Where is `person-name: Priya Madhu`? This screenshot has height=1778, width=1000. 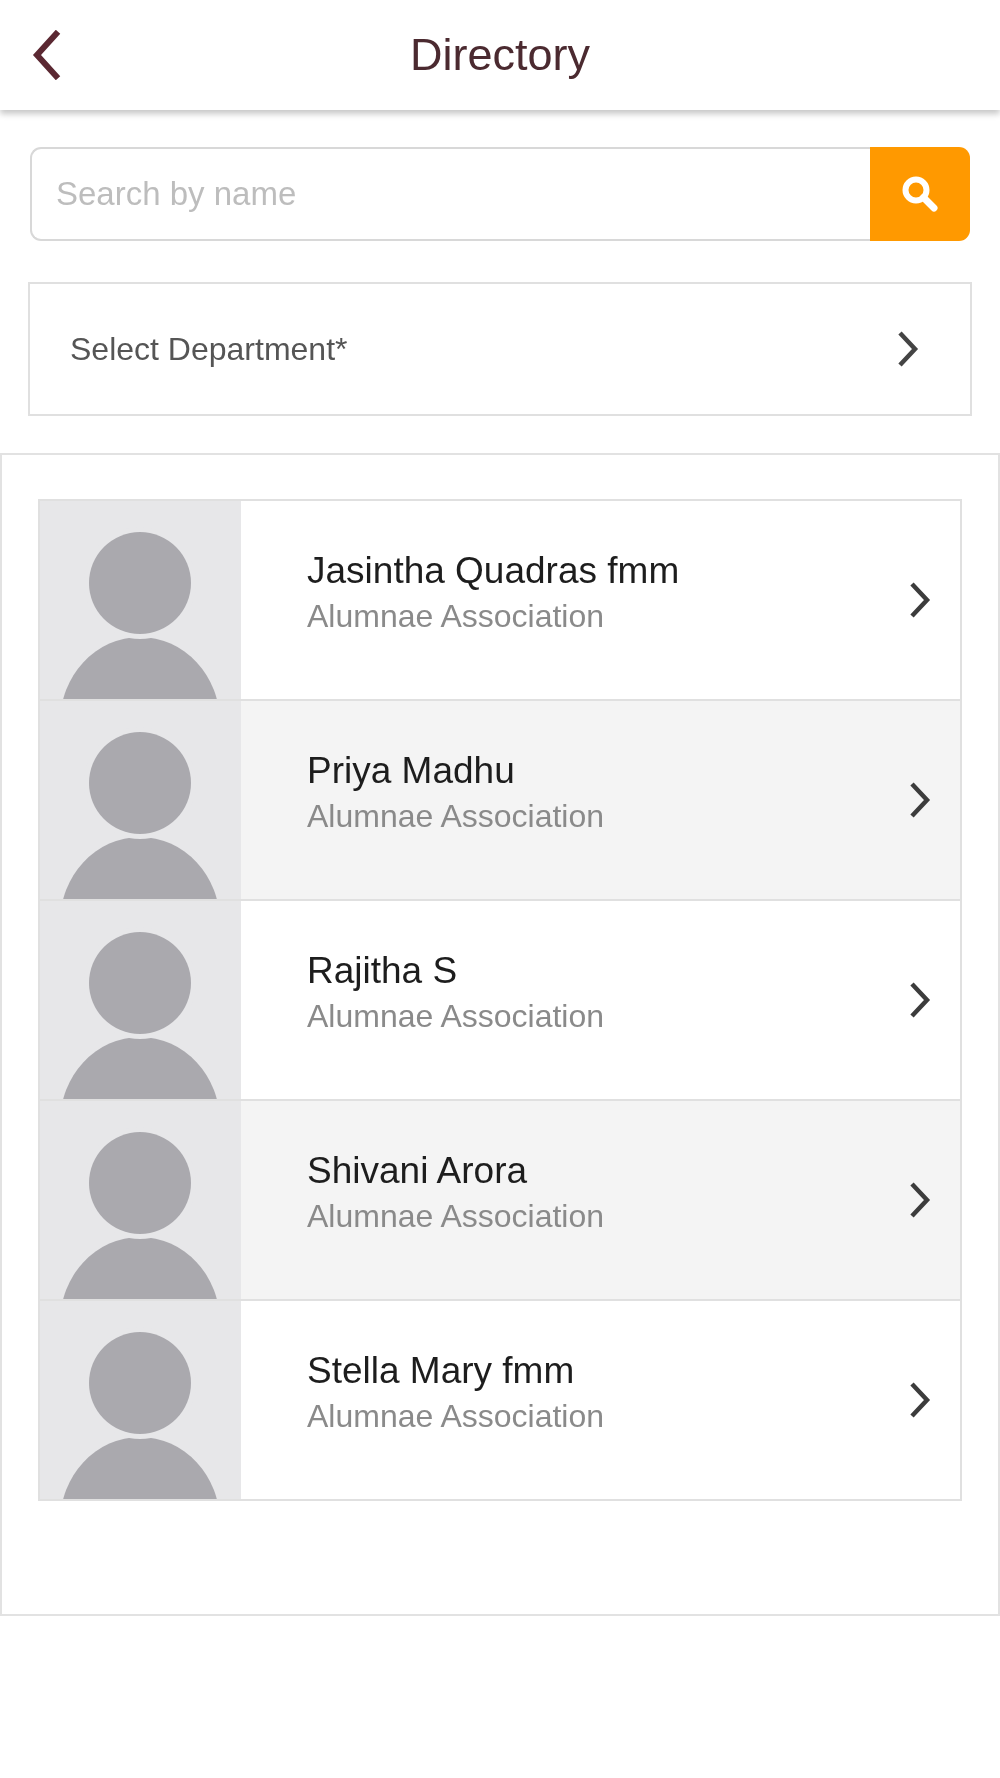
person-name: Priya Madhu is located at coordinates (411, 771).